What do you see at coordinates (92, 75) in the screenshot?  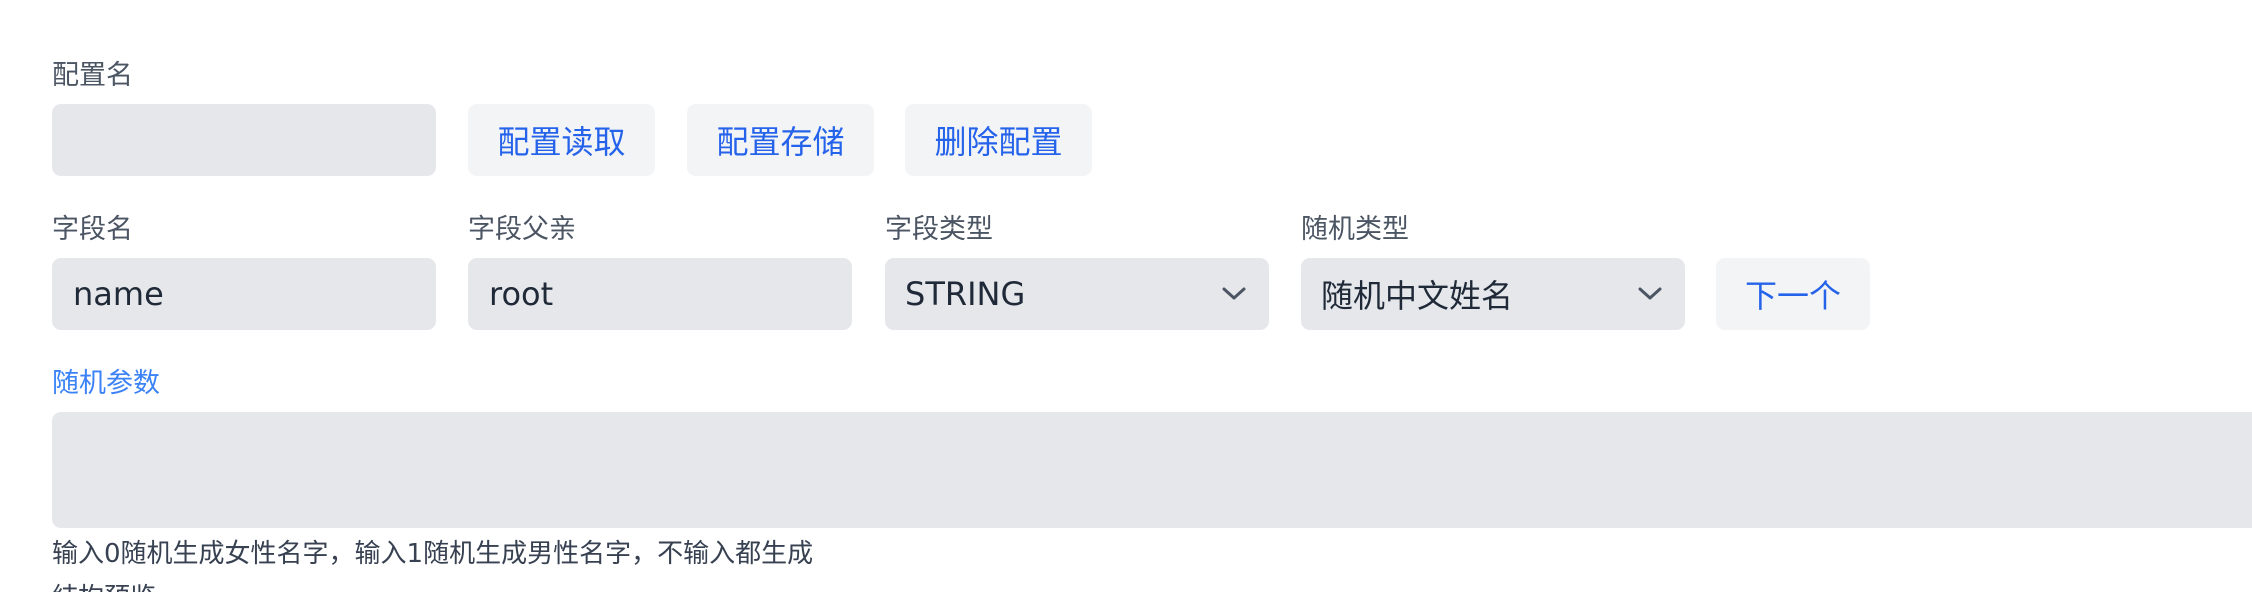 I see `config-name-label: 配置名` at bounding box center [92, 75].